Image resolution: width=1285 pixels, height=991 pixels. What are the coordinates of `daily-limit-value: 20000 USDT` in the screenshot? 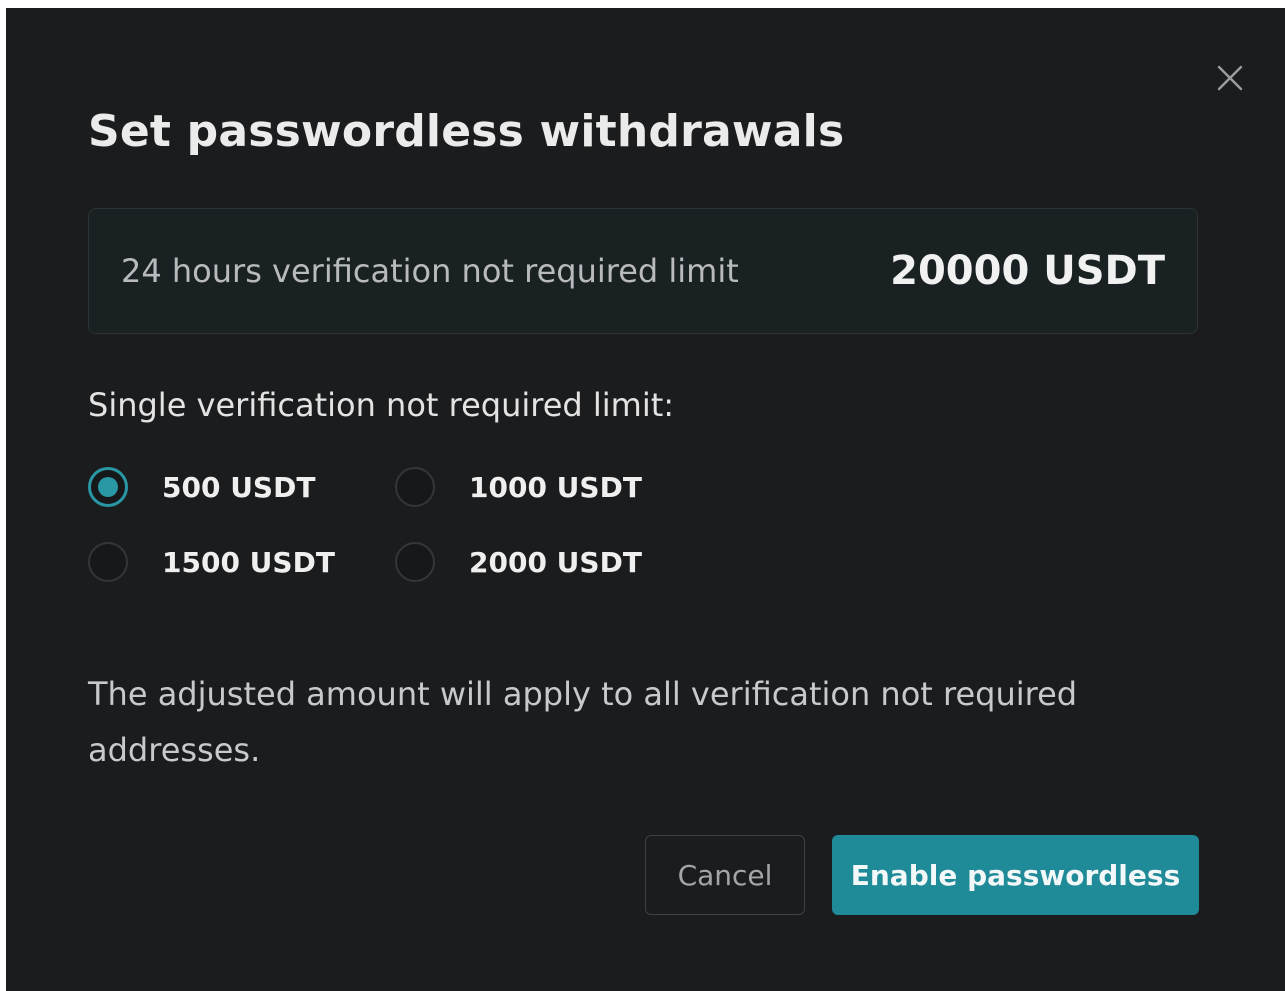 It's located at (1027, 271).